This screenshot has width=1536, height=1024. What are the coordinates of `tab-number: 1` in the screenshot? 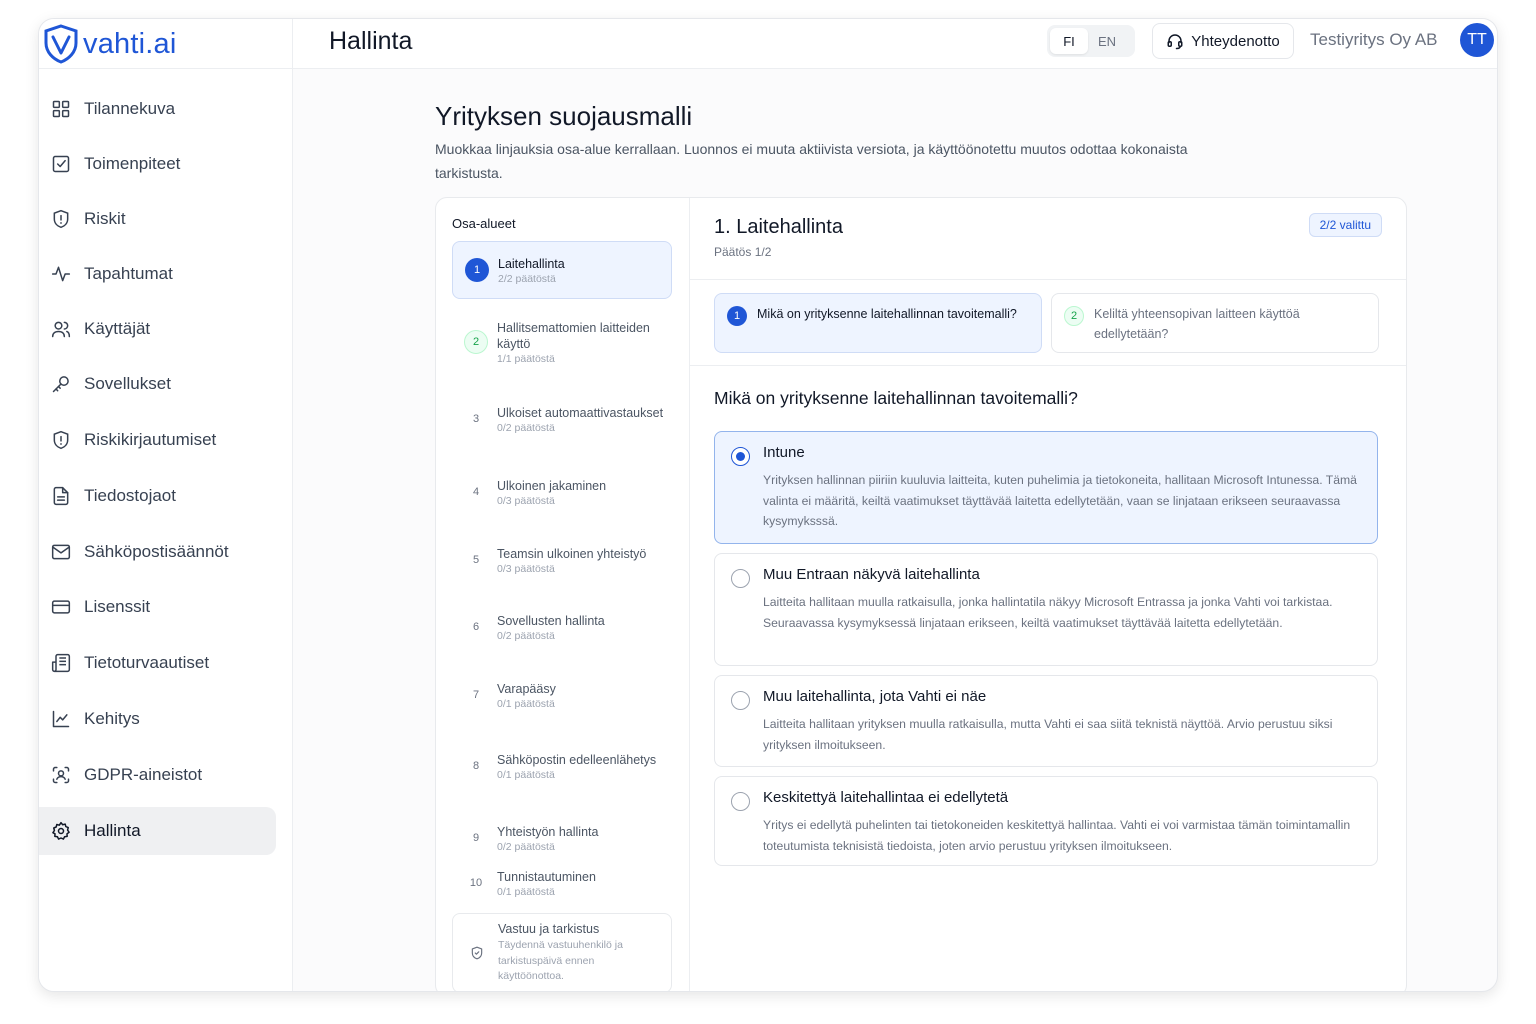 It's located at (737, 316).